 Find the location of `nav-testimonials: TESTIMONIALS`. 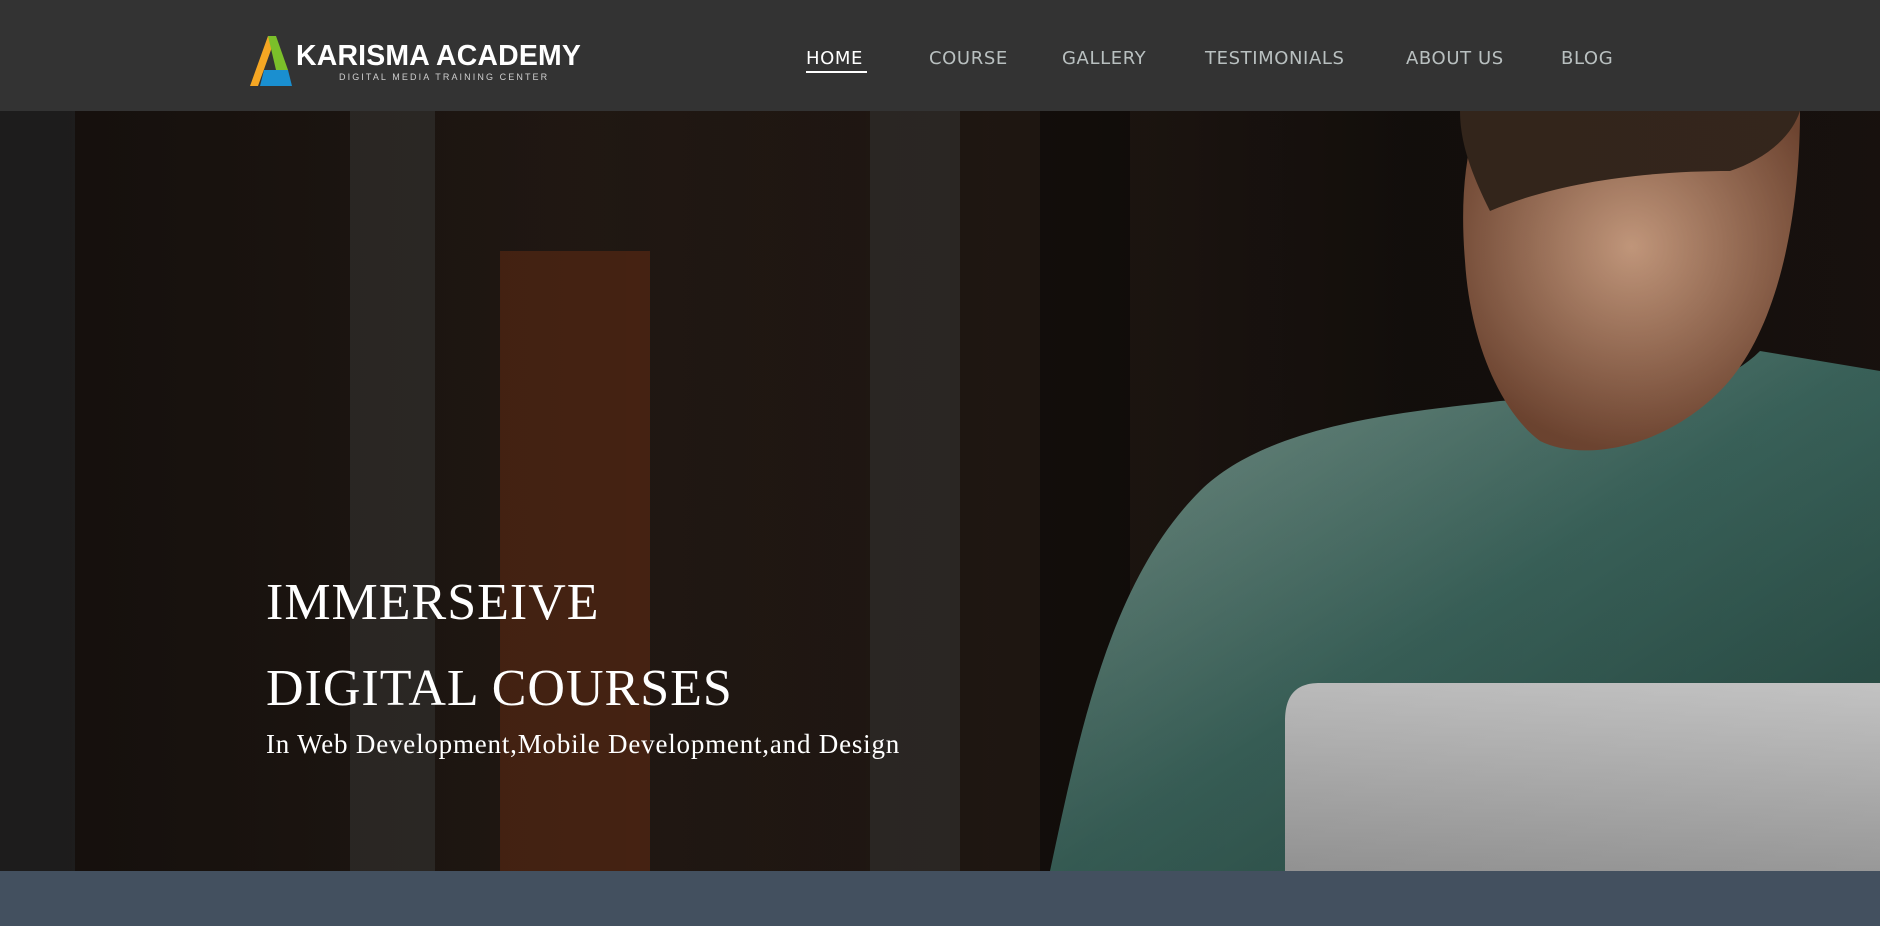

nav-testimonials: TESTIMONIALS is located at coordinates (1275, 58).